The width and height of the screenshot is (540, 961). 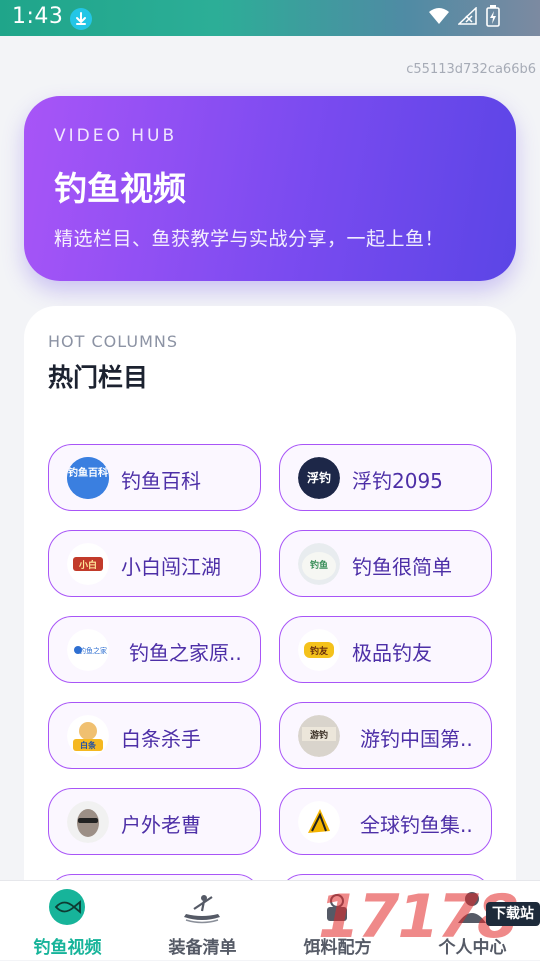 What do you see at coordinates (113, 341) in the screenshot?
I see `columns-eyebrow: HOT COLUMNS` at bounding box center [113, 341].